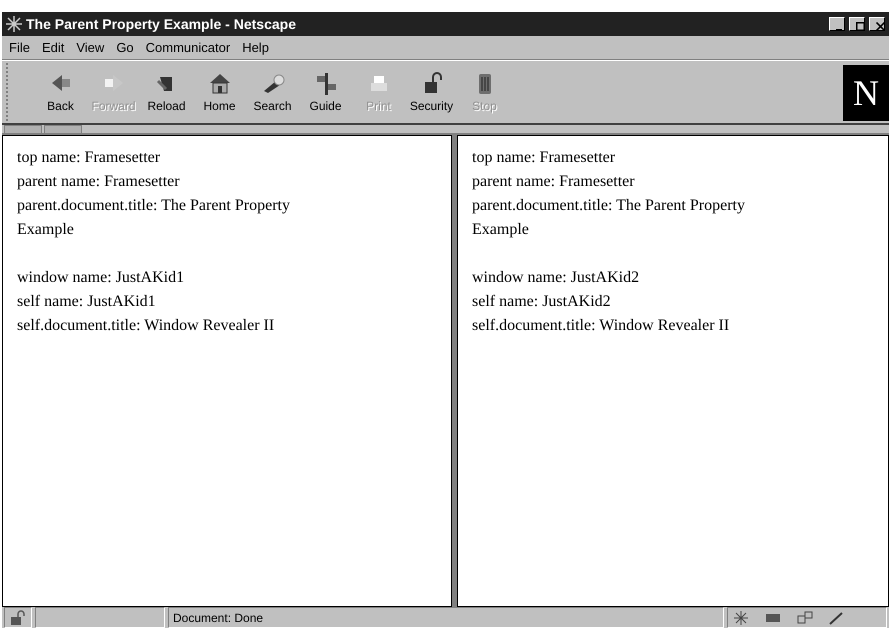  I want to click on window-title: The Parent Property Example - Netscape, so click(161, 24).